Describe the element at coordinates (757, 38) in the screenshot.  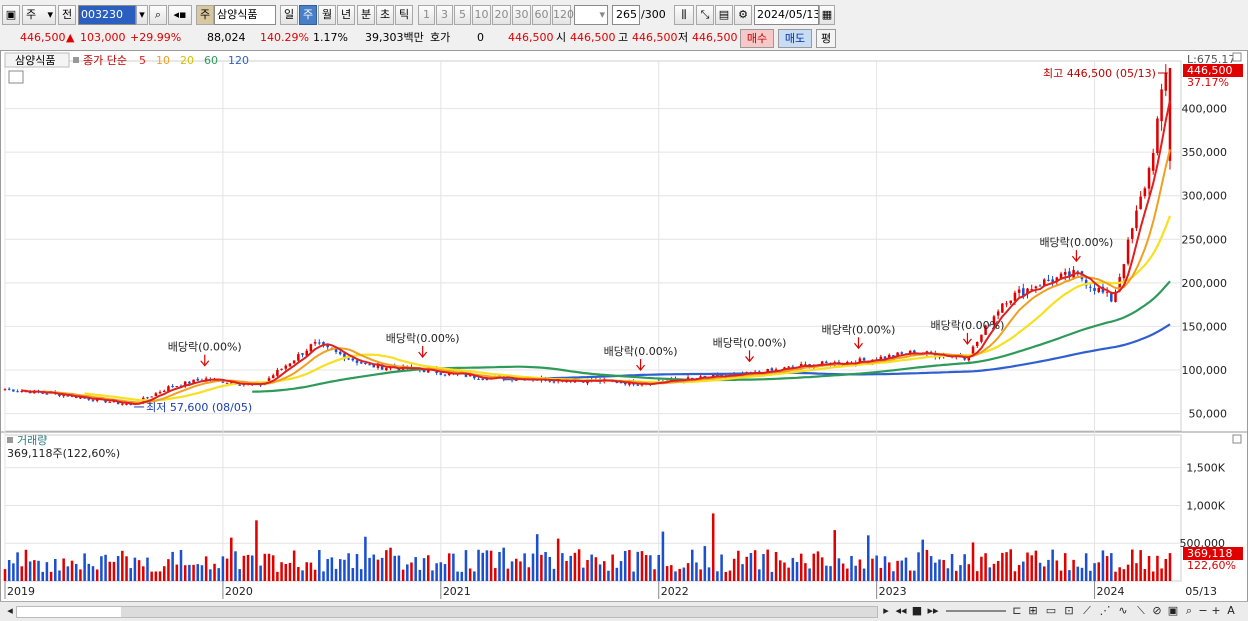
I see `buy-button: 매수` at that location.